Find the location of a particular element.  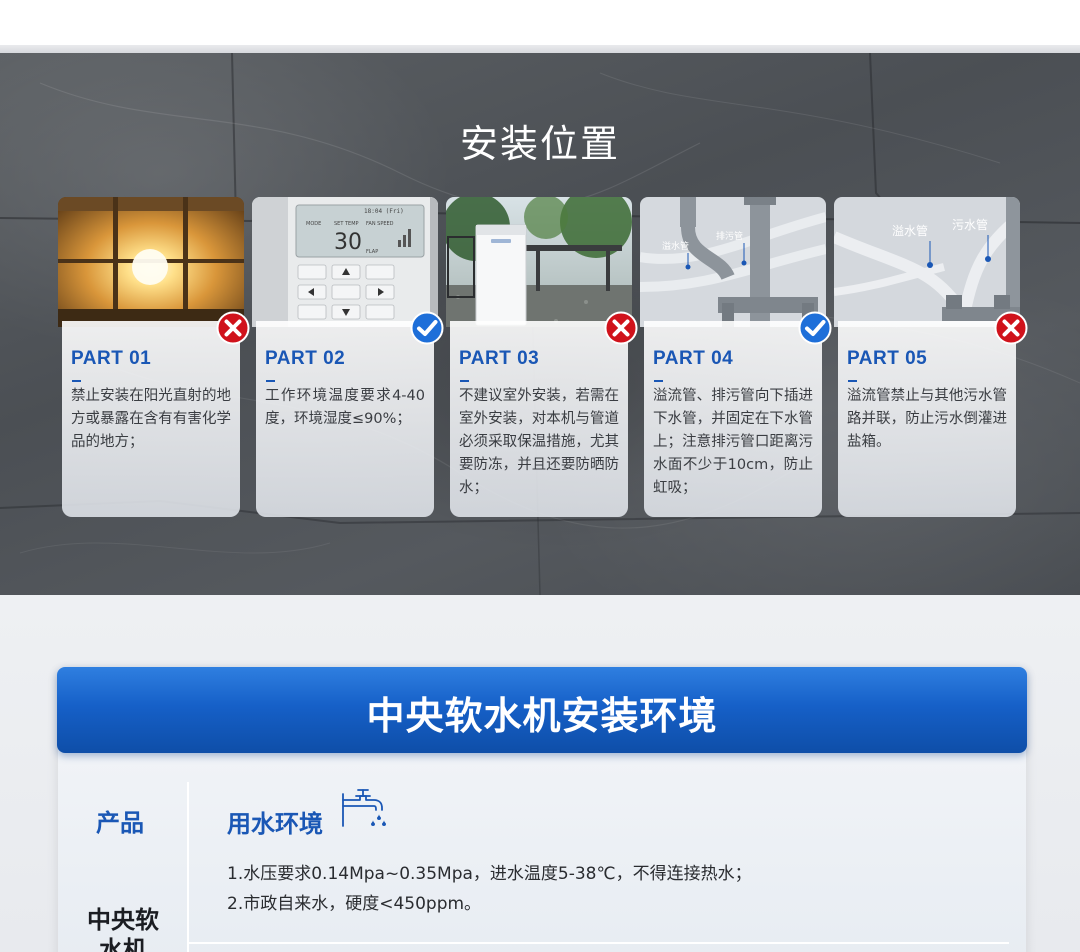

faucet-icon is located at coordinates (364, 808).